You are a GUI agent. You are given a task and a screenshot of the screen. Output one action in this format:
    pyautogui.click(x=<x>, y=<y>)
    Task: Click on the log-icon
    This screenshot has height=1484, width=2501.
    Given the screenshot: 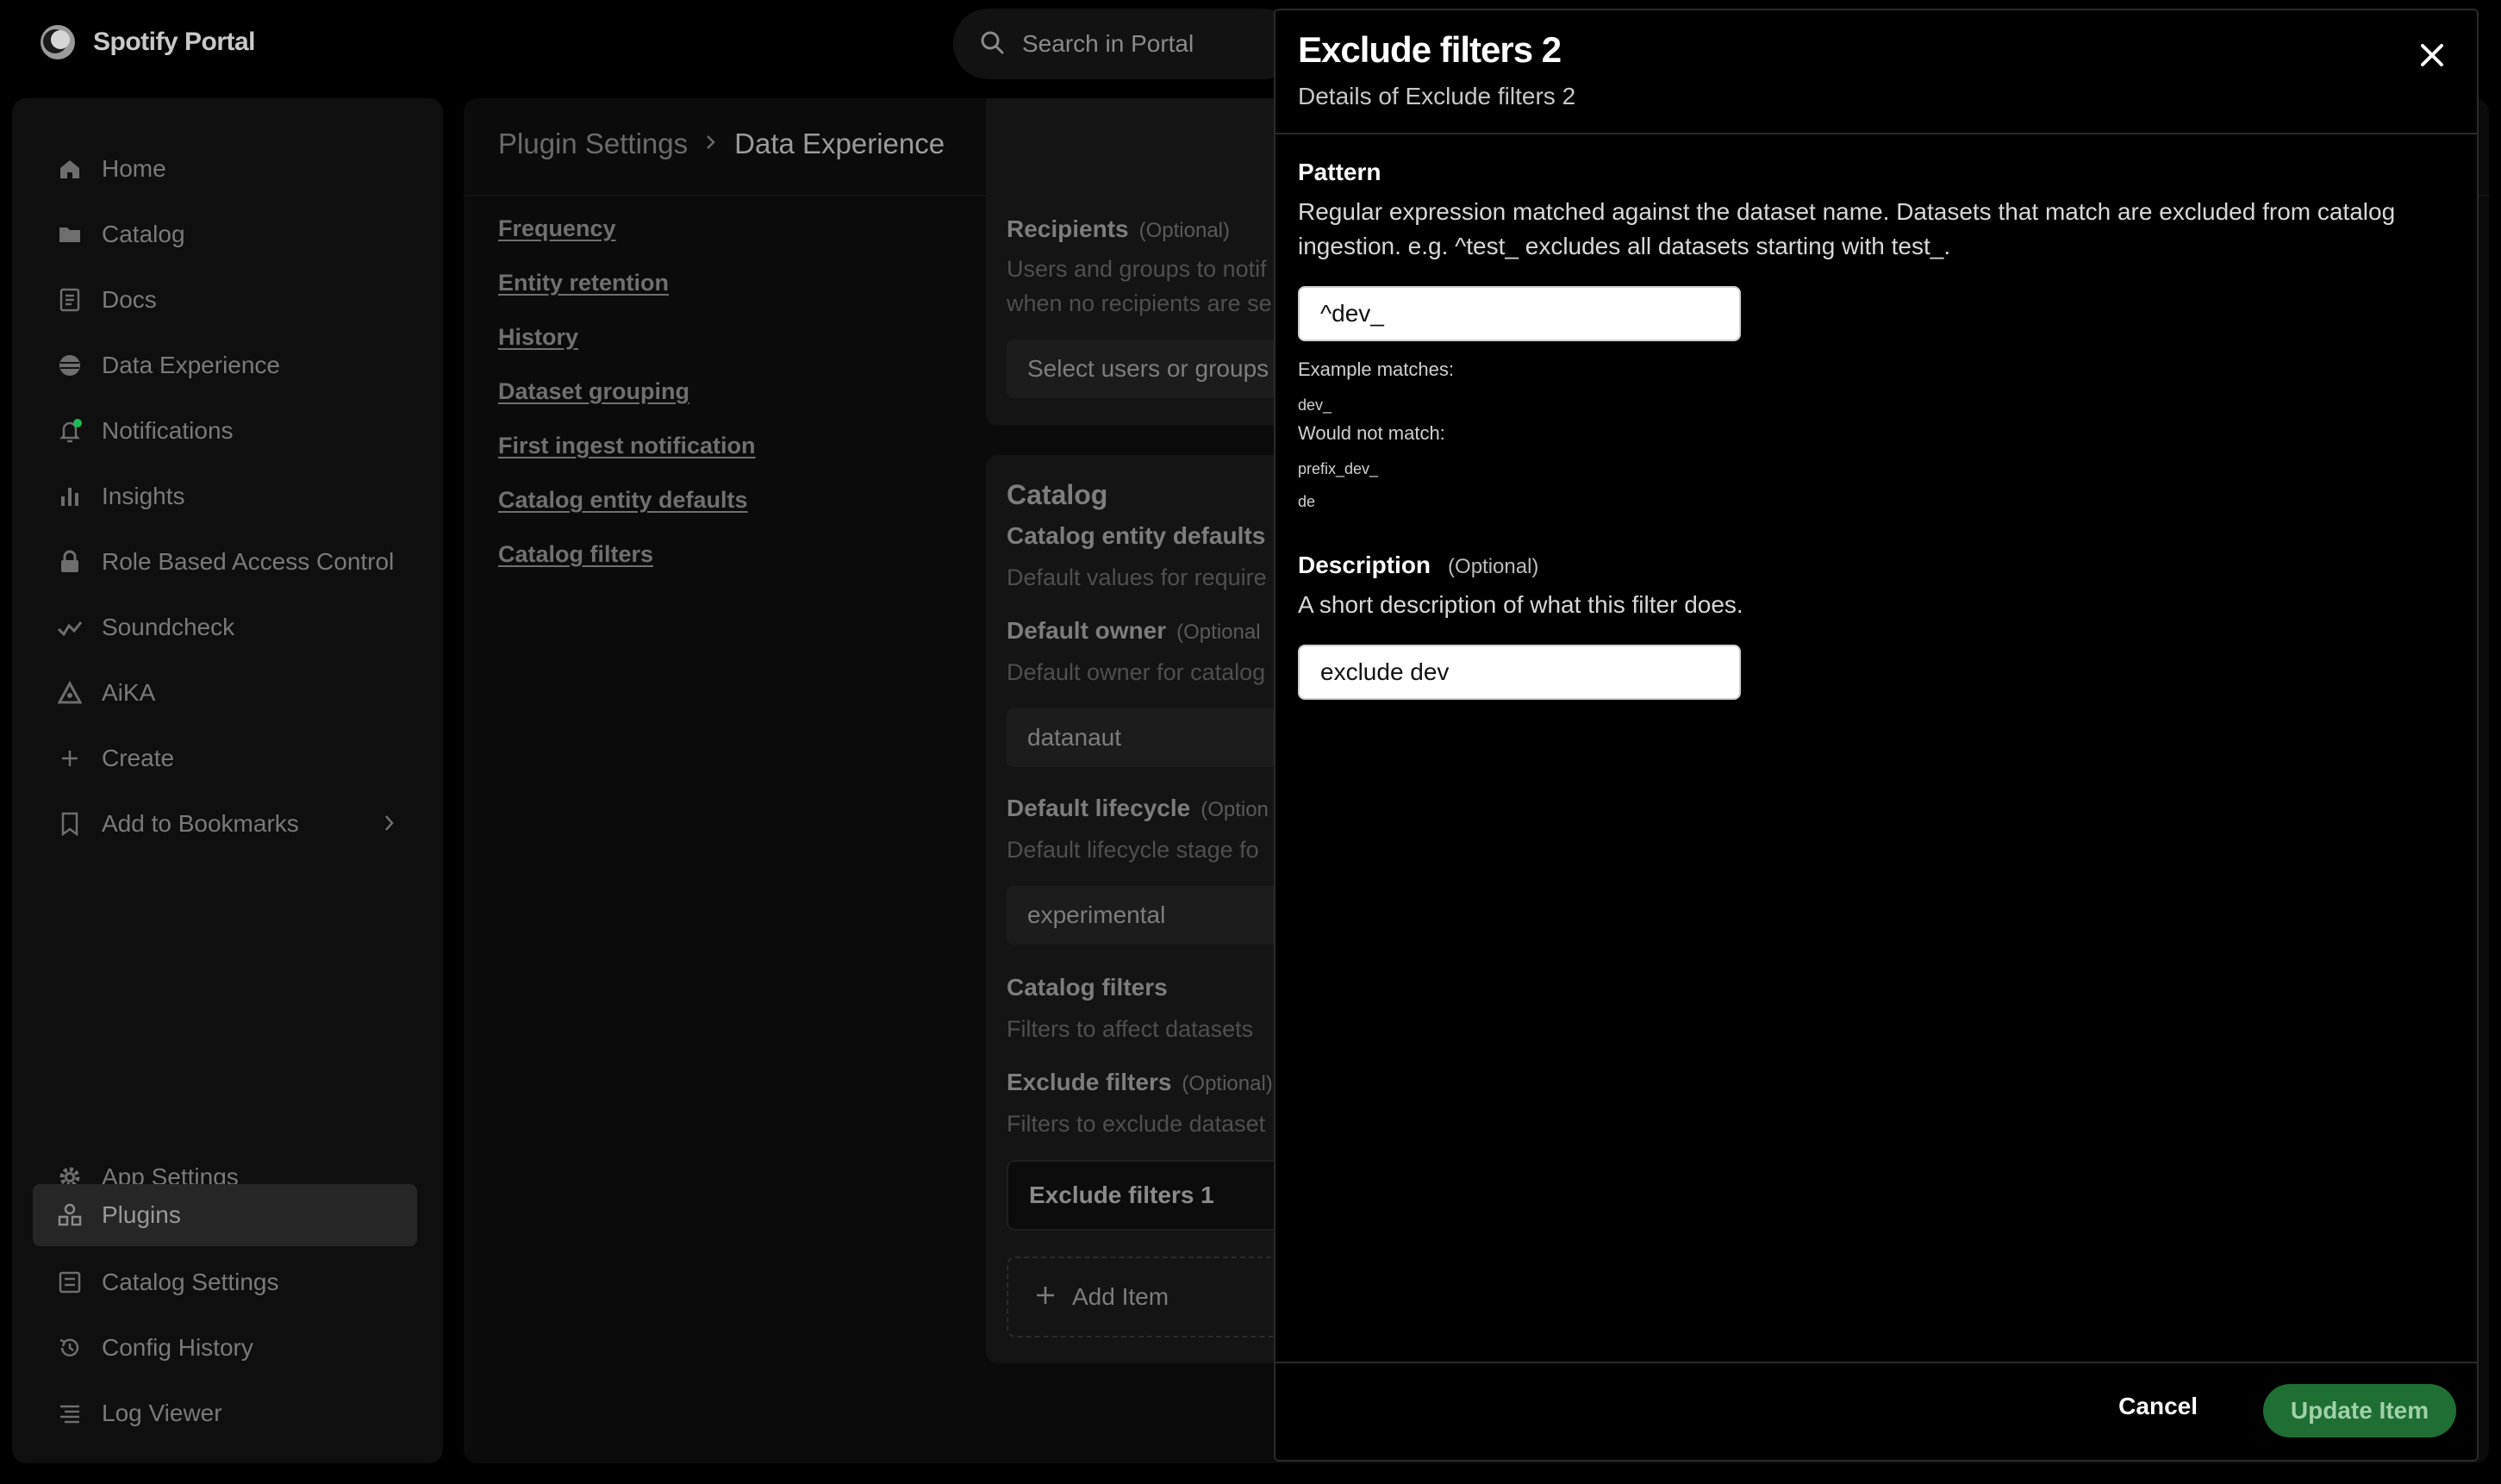 What is the action you would take?
    pyautogui.click(x=70, y=1413)
    